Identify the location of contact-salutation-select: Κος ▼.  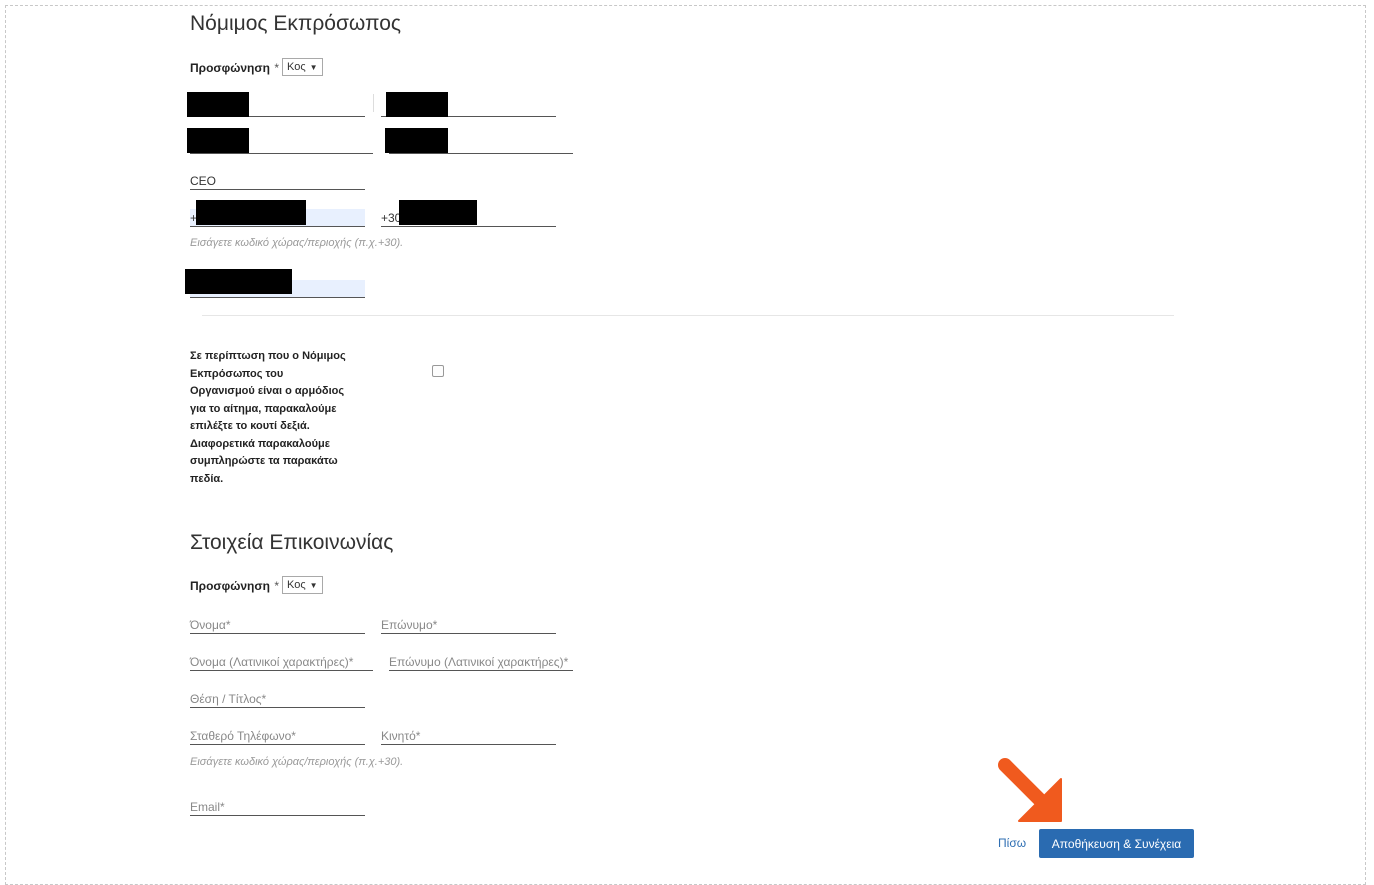
(302, 585).